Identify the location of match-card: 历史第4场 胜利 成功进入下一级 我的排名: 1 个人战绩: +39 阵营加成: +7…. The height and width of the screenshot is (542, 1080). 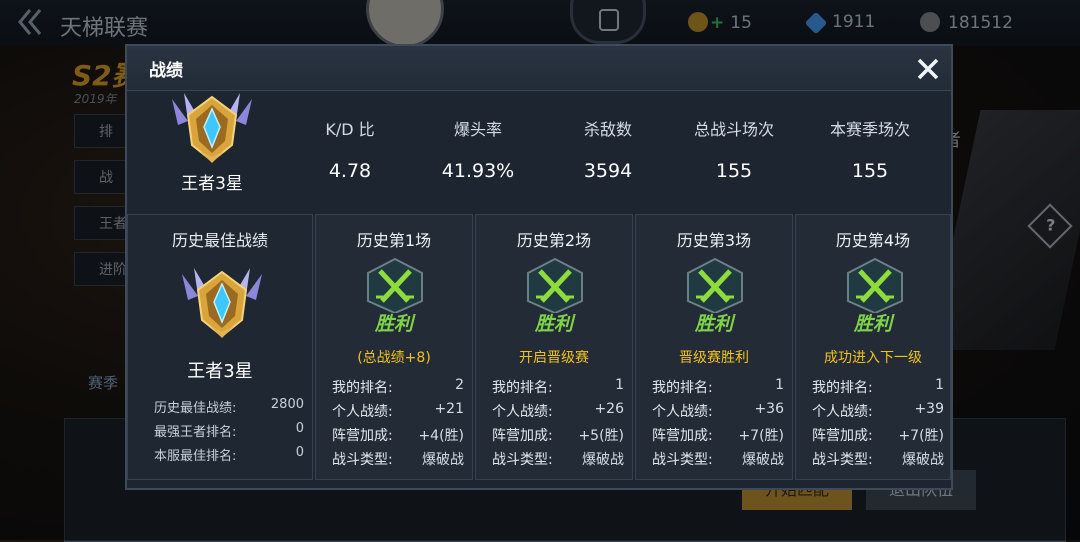
(873, 347).